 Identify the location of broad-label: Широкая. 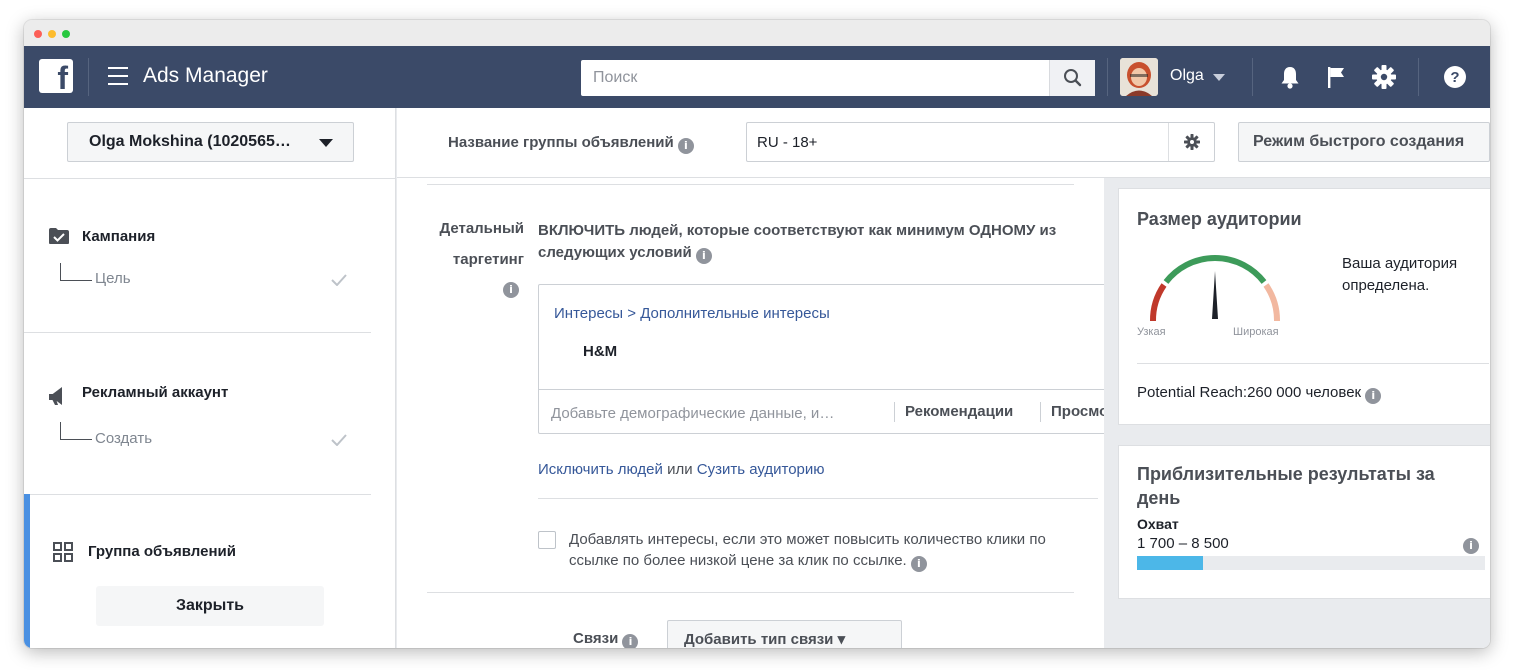
(1256, 332).